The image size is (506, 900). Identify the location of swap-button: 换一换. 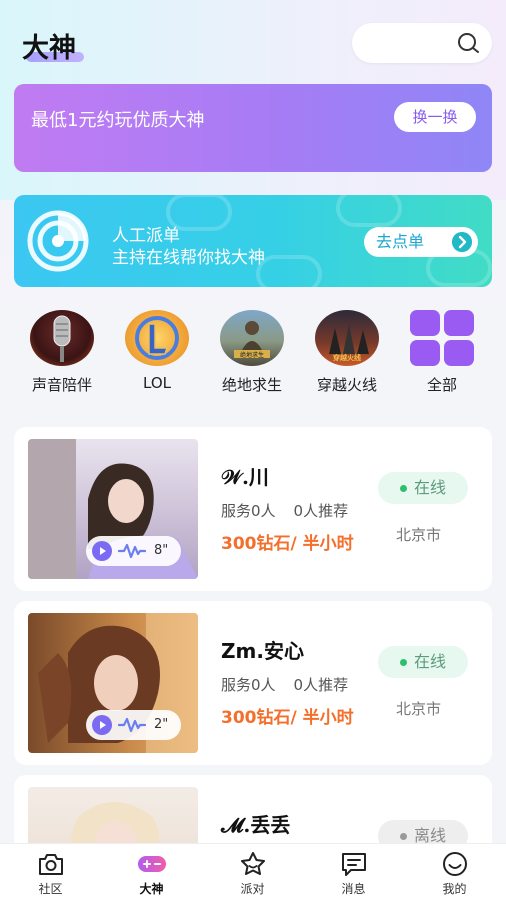
(435, 117).